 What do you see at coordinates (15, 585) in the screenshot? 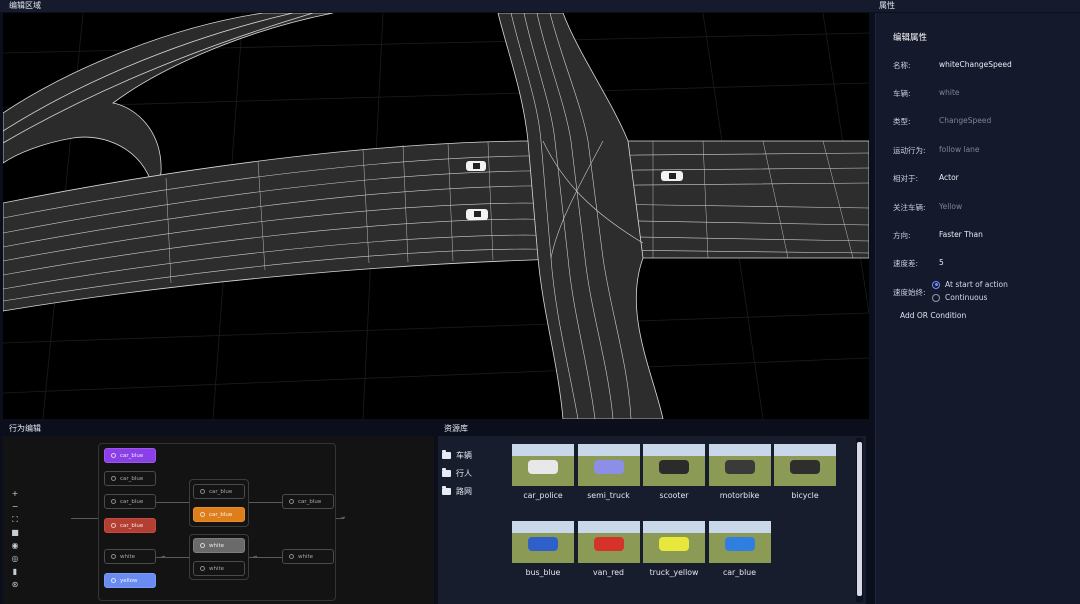
I see `settings-icon: ⊛` at bounding box center [15, 585].